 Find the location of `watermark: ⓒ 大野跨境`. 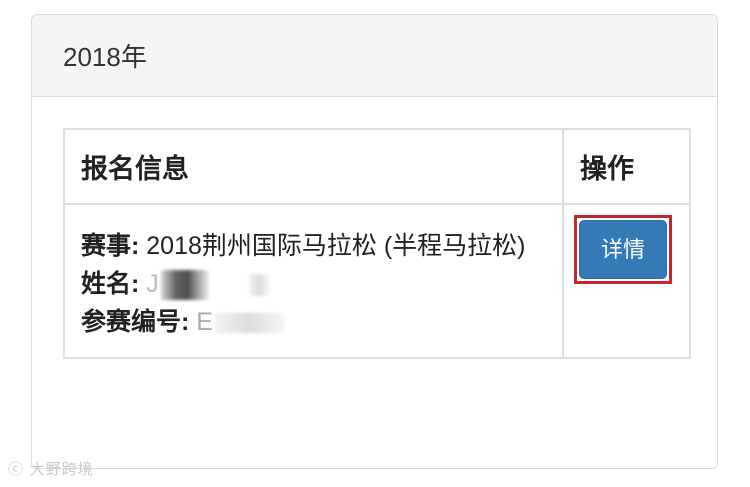

watermark: ⓒ 大野跨境 is located at coordinates (51, 468).